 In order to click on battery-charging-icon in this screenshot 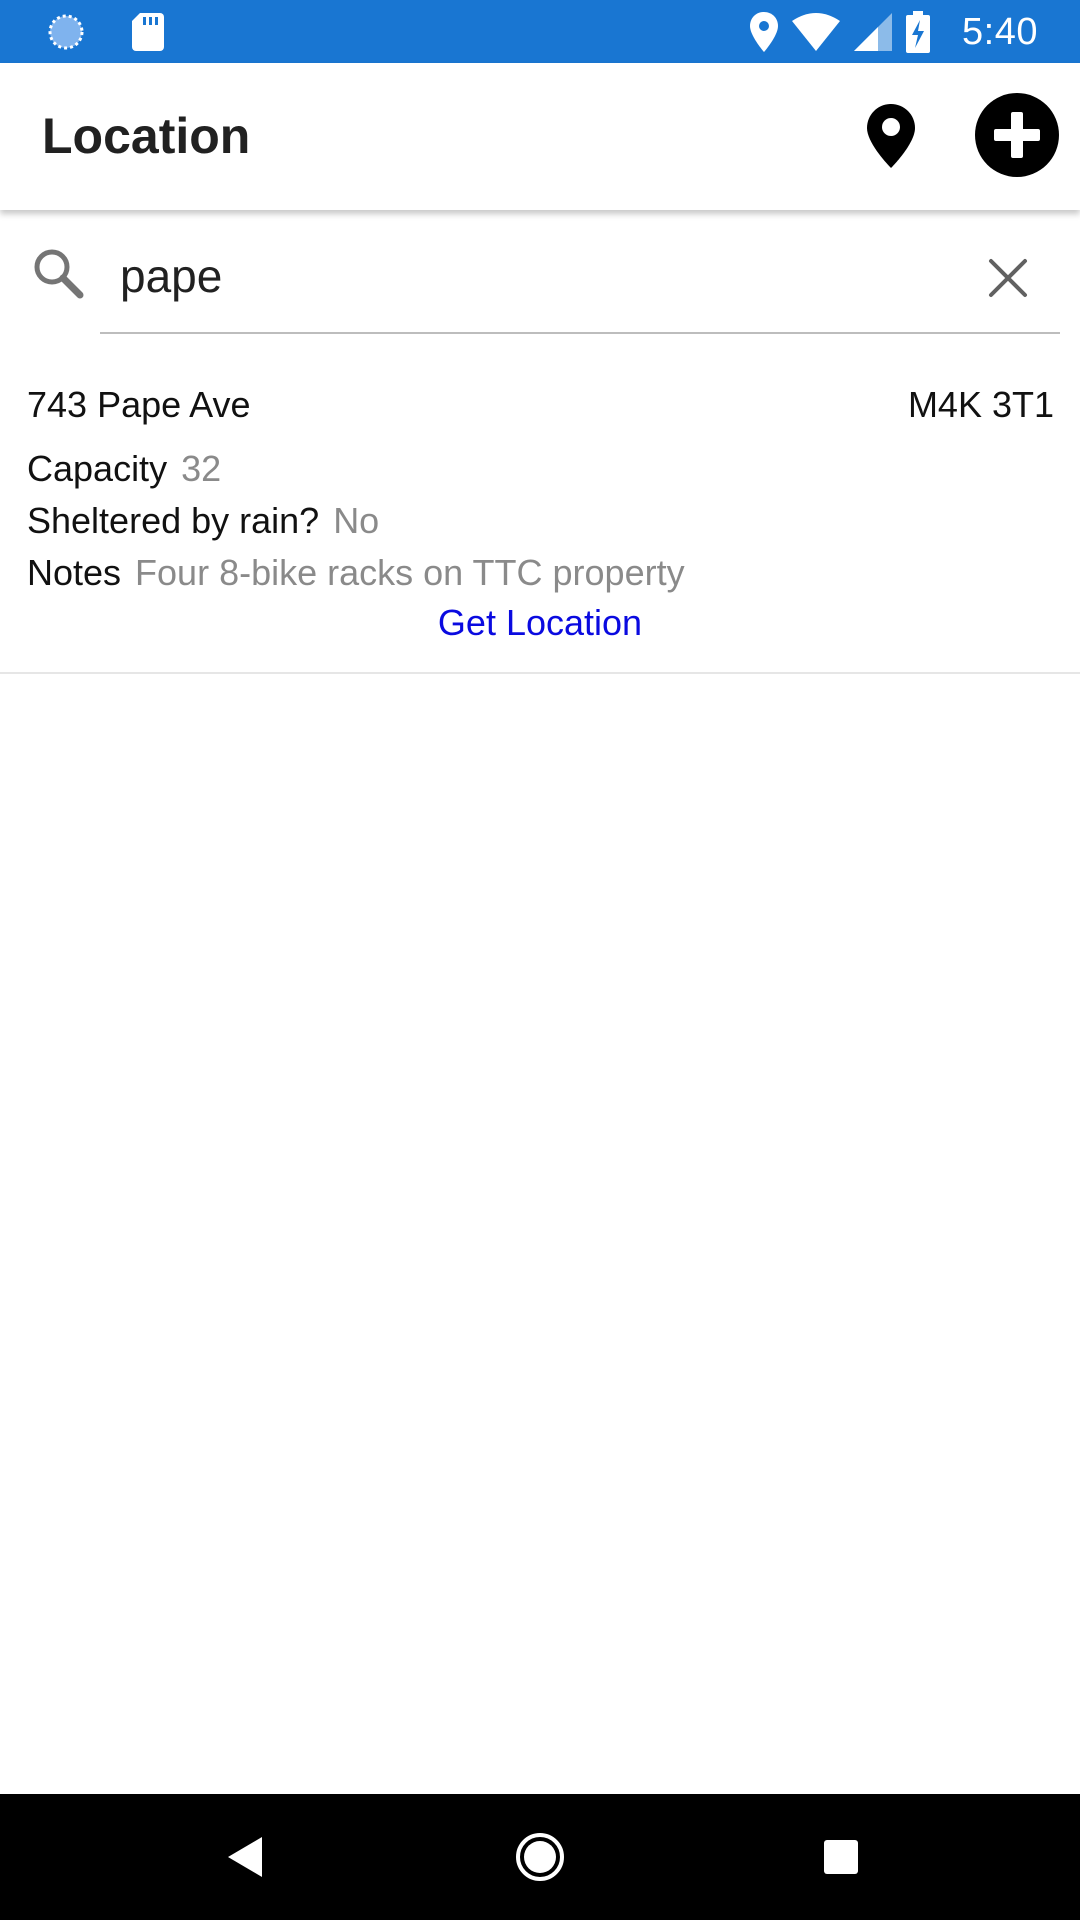, I will do `click(918, 32)`.